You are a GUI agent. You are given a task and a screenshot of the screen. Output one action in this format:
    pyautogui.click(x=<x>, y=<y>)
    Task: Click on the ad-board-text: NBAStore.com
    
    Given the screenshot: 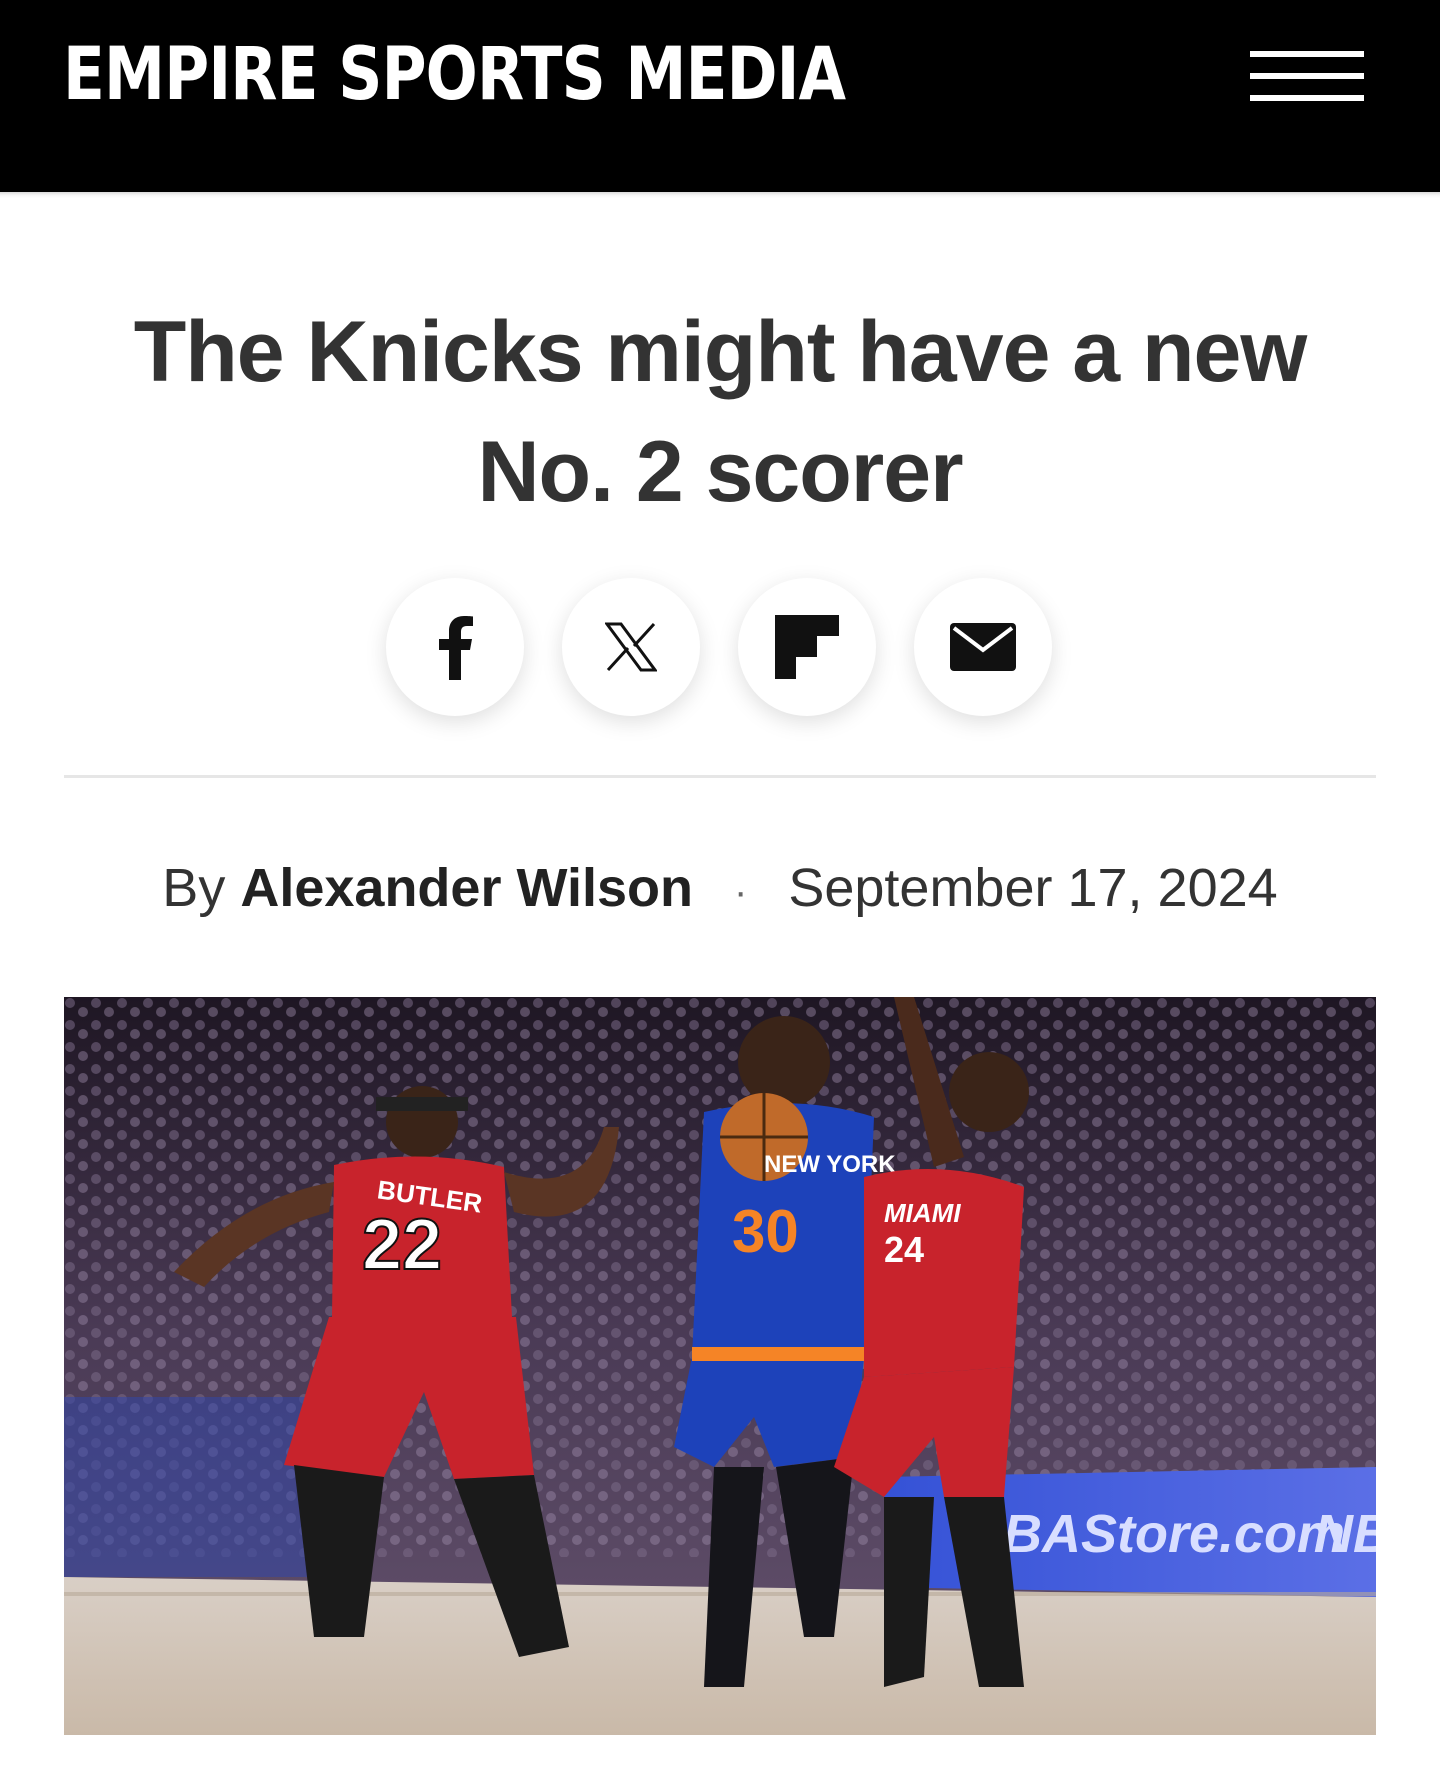 What is the action you would take?
    pyautogui.click(x=1154, y=1534)
    